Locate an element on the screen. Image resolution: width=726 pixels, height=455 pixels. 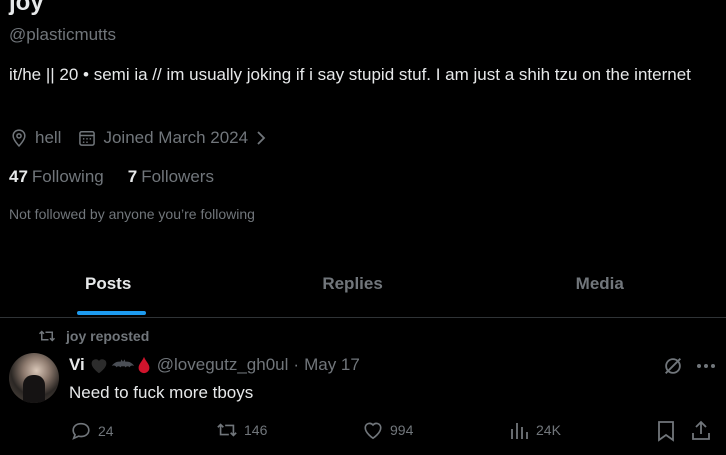
heart-icon is located at coordinates (373, 431).